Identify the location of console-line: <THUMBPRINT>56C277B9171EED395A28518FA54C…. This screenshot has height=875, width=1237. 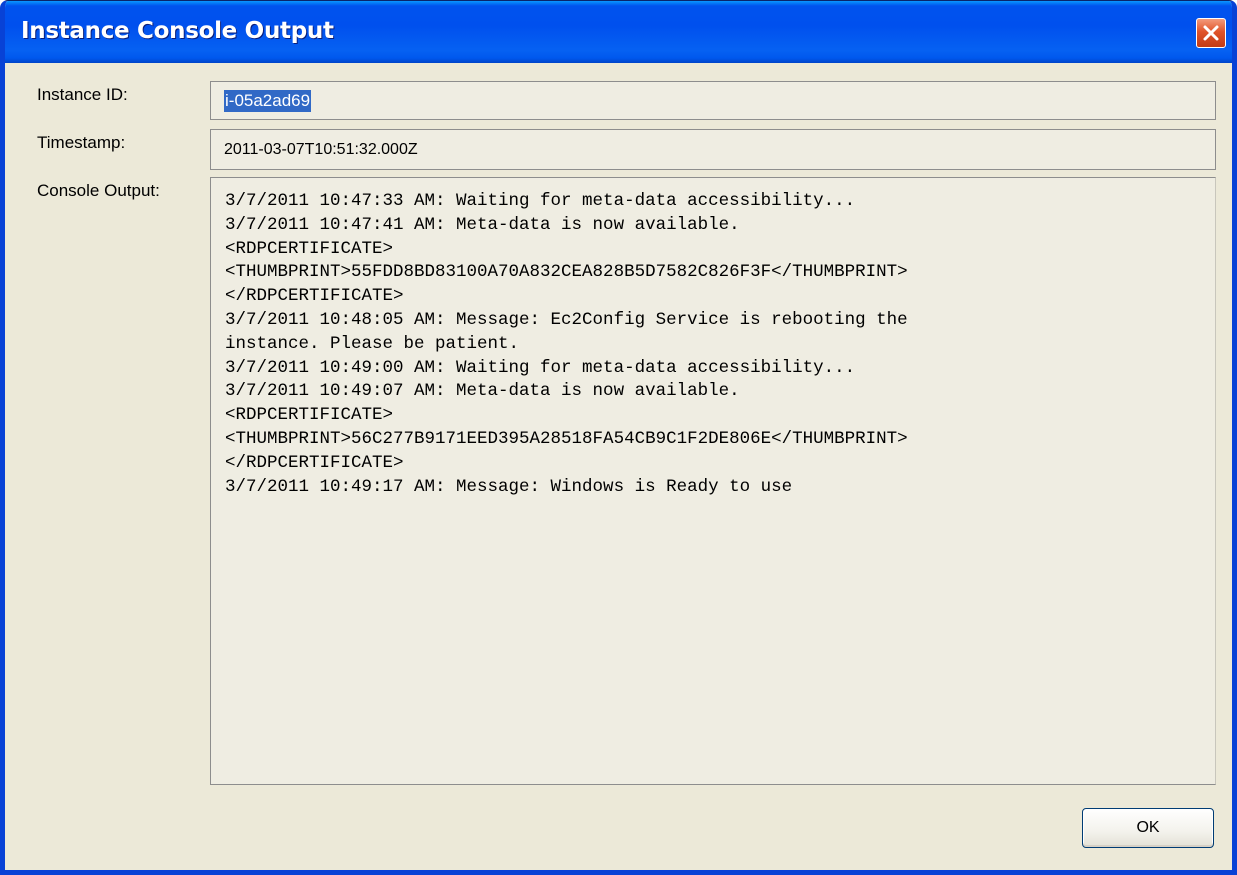
(566, 438).